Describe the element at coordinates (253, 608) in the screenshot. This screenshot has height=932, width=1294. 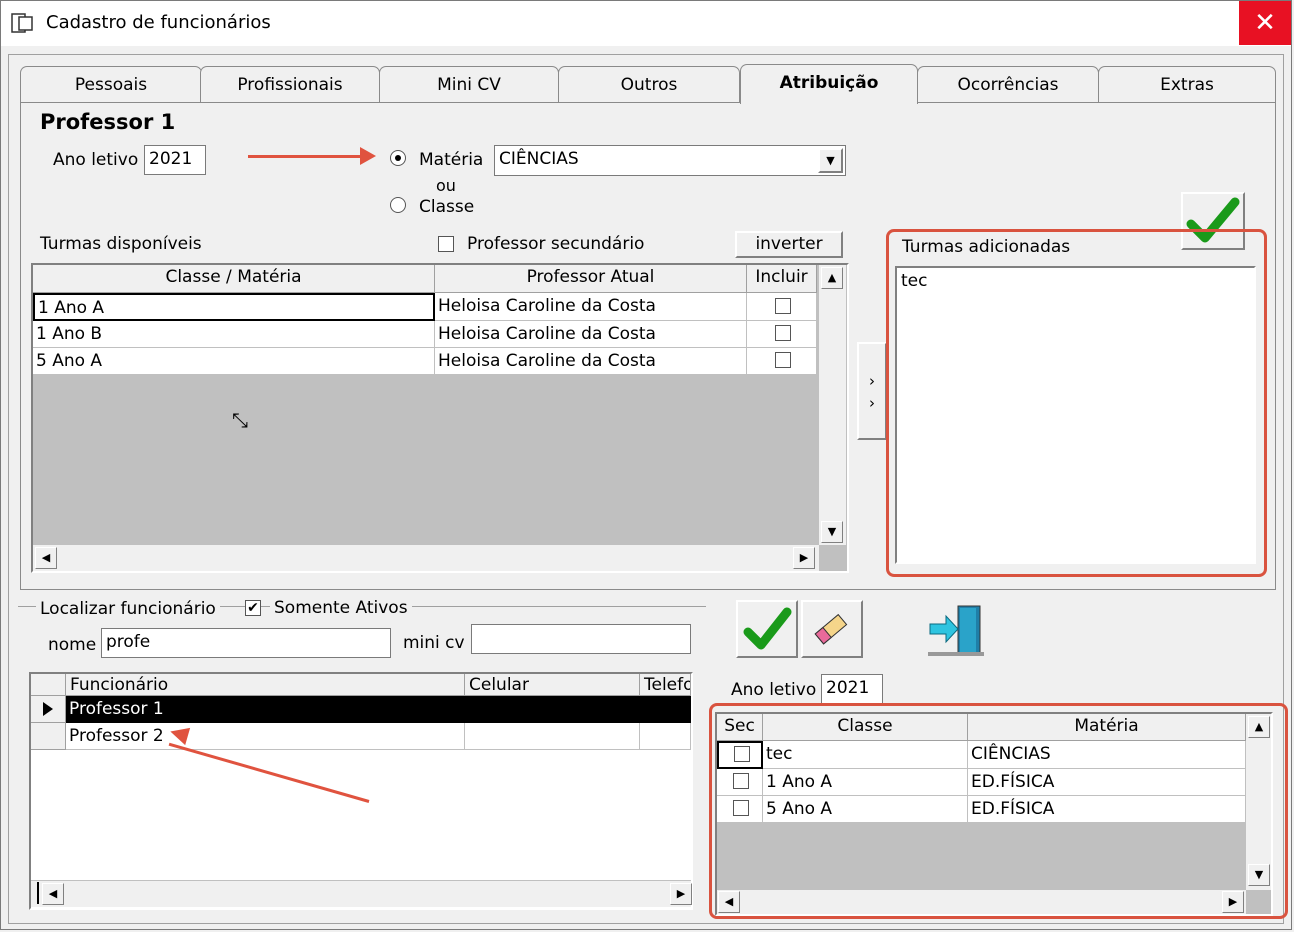
I see `somente-ativos-checkbox: ✔` at that location.